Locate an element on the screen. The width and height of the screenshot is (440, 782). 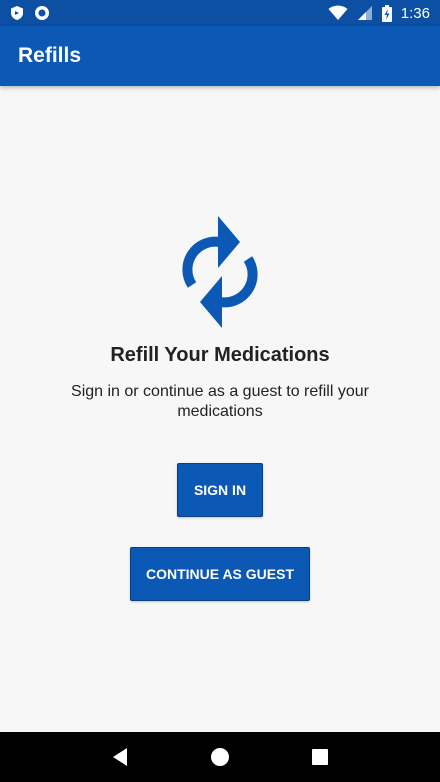
nav-back-button is located at coordinates (120, 757).